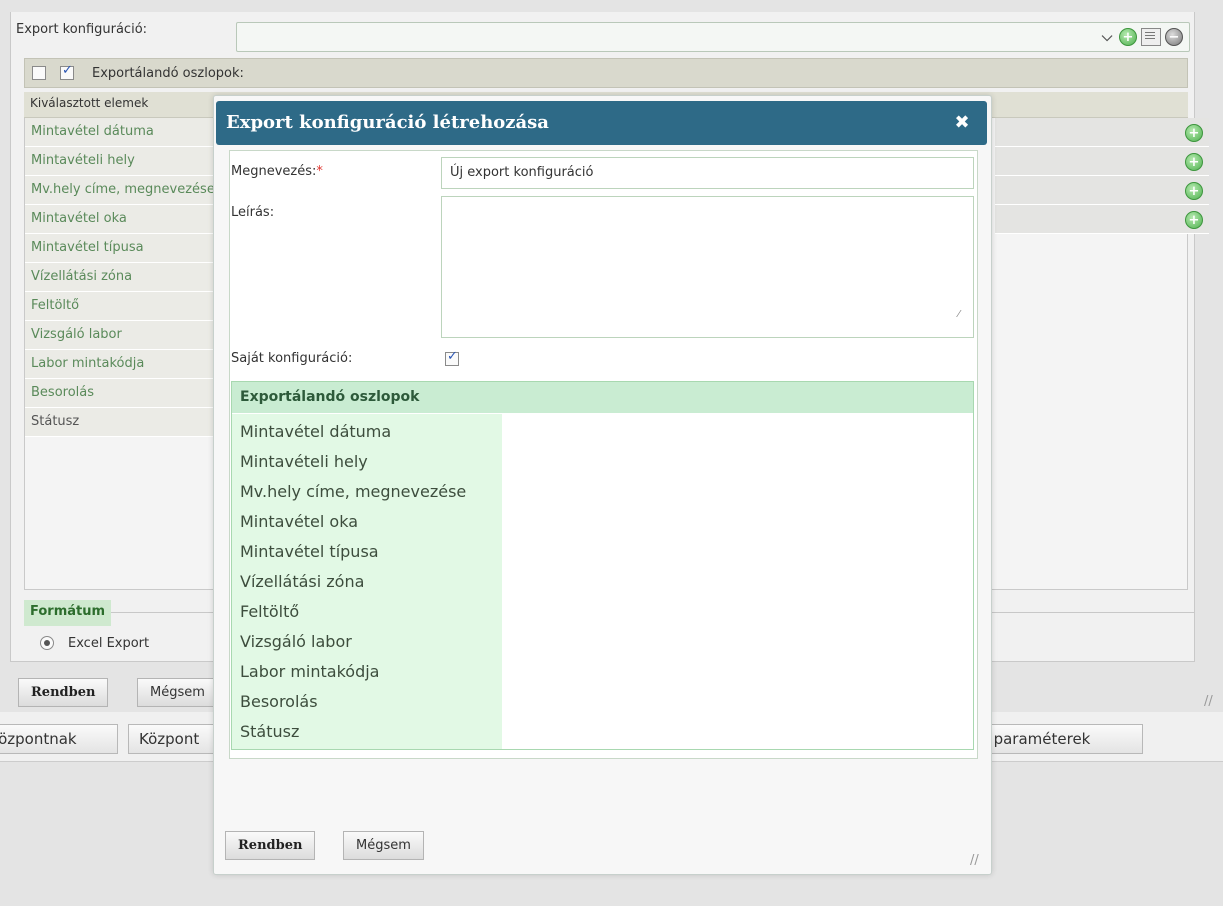  Describe the element at coordinates (172, 739) in the screenshot. I see `tab-kozpont: Központ` at that location.